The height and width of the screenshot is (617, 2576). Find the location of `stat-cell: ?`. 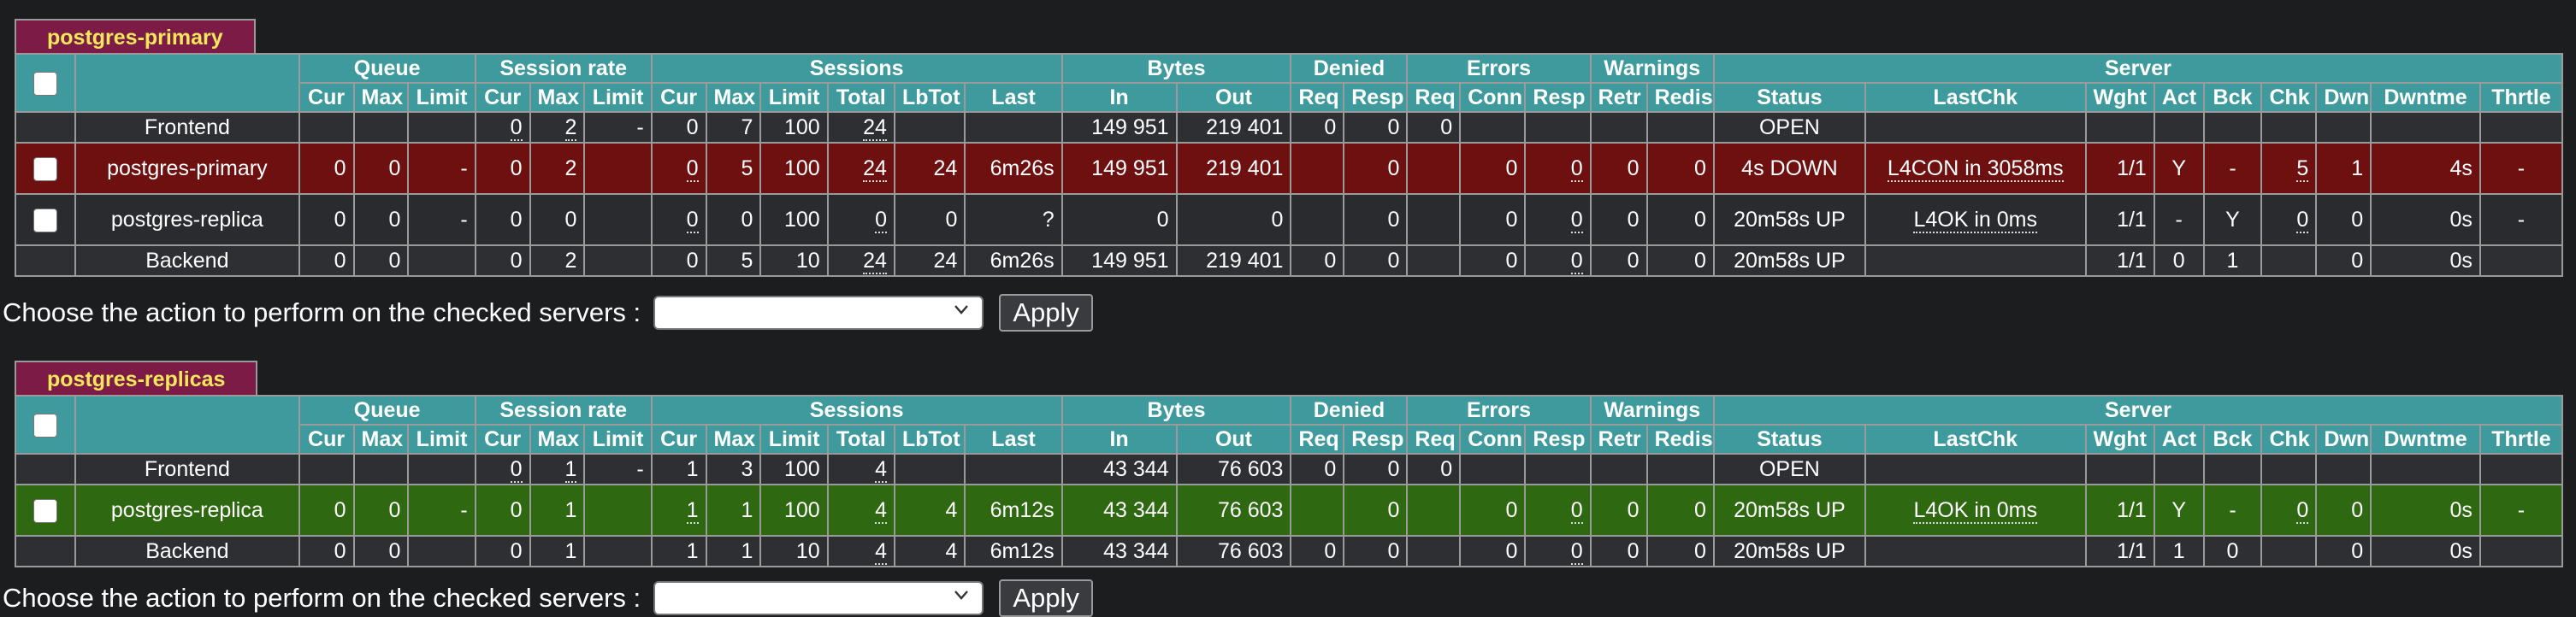

stat-cell: ? is located at coordinates (1013, 219).